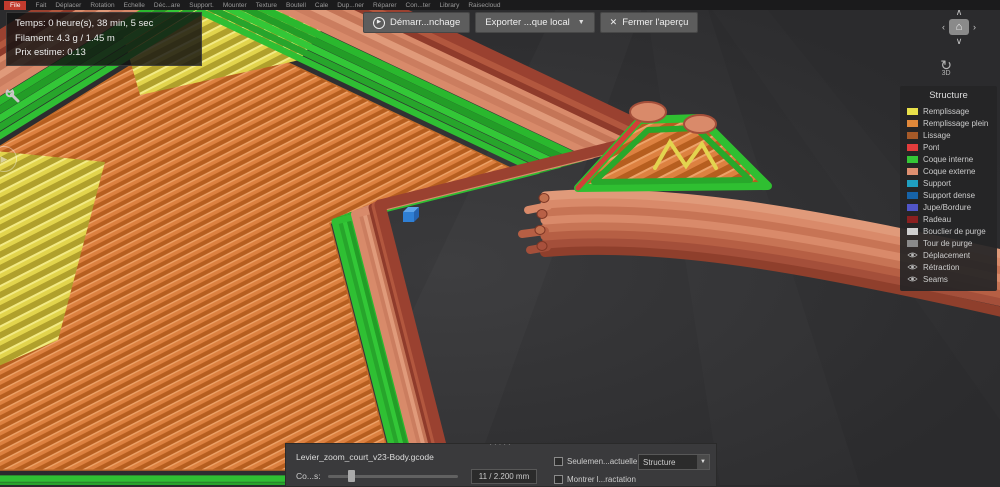 This screenshot has height=487, width=1000. Describe the element at coordinates (134, 5) in the screenshot. I see `menu-item: Echelle` at that location.